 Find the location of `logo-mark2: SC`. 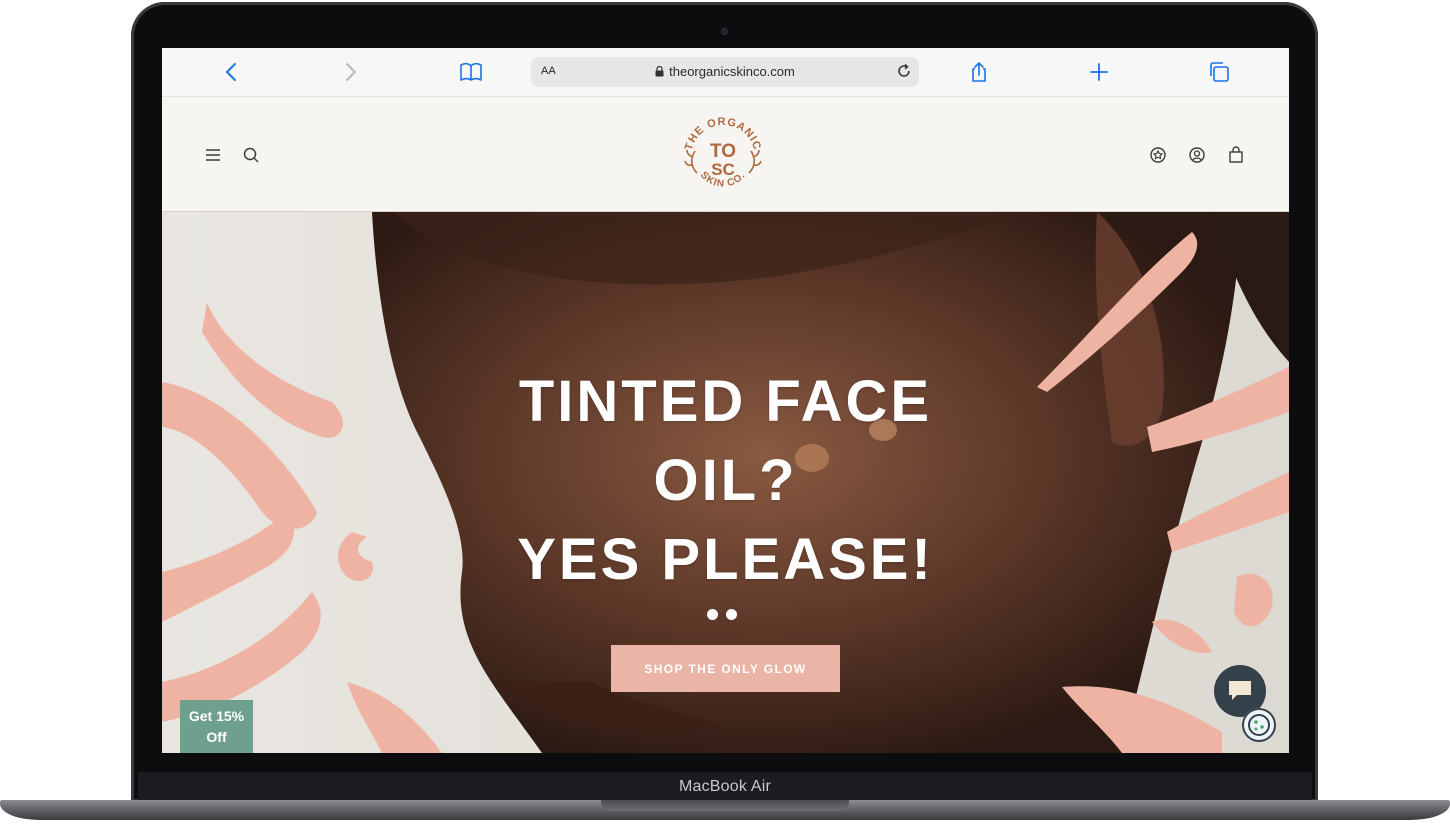

logo-mark2: SC is located at coordinates (723, 169).